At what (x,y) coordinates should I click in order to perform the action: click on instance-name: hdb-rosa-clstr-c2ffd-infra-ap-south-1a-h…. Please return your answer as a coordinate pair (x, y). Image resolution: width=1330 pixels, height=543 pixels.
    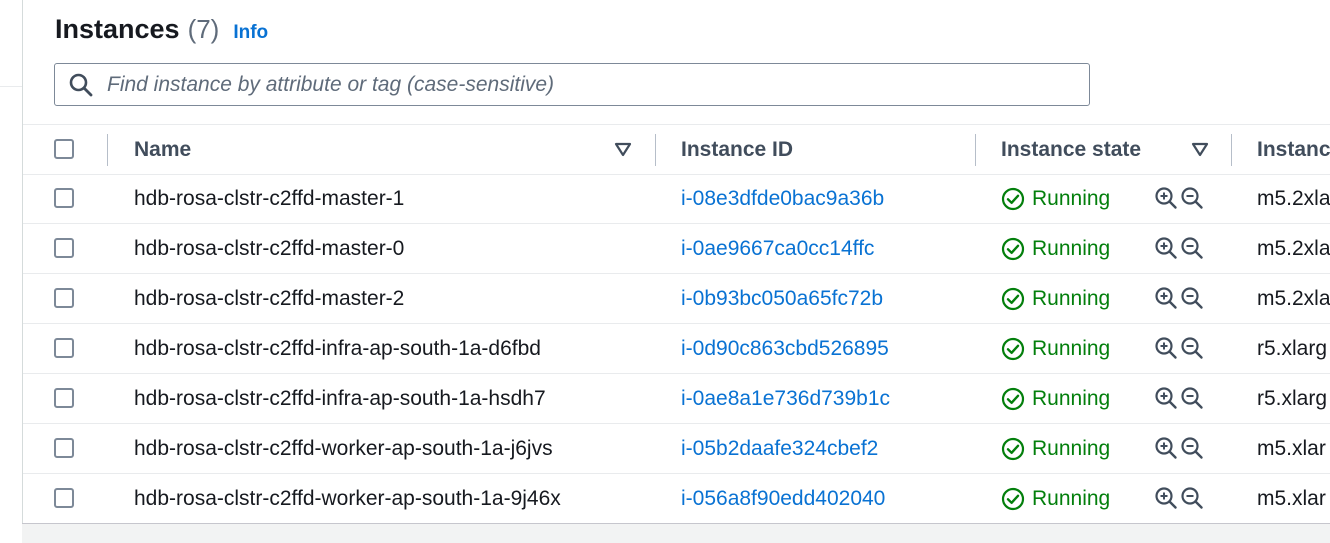
    Looking at the image, I should click on (340, 398).